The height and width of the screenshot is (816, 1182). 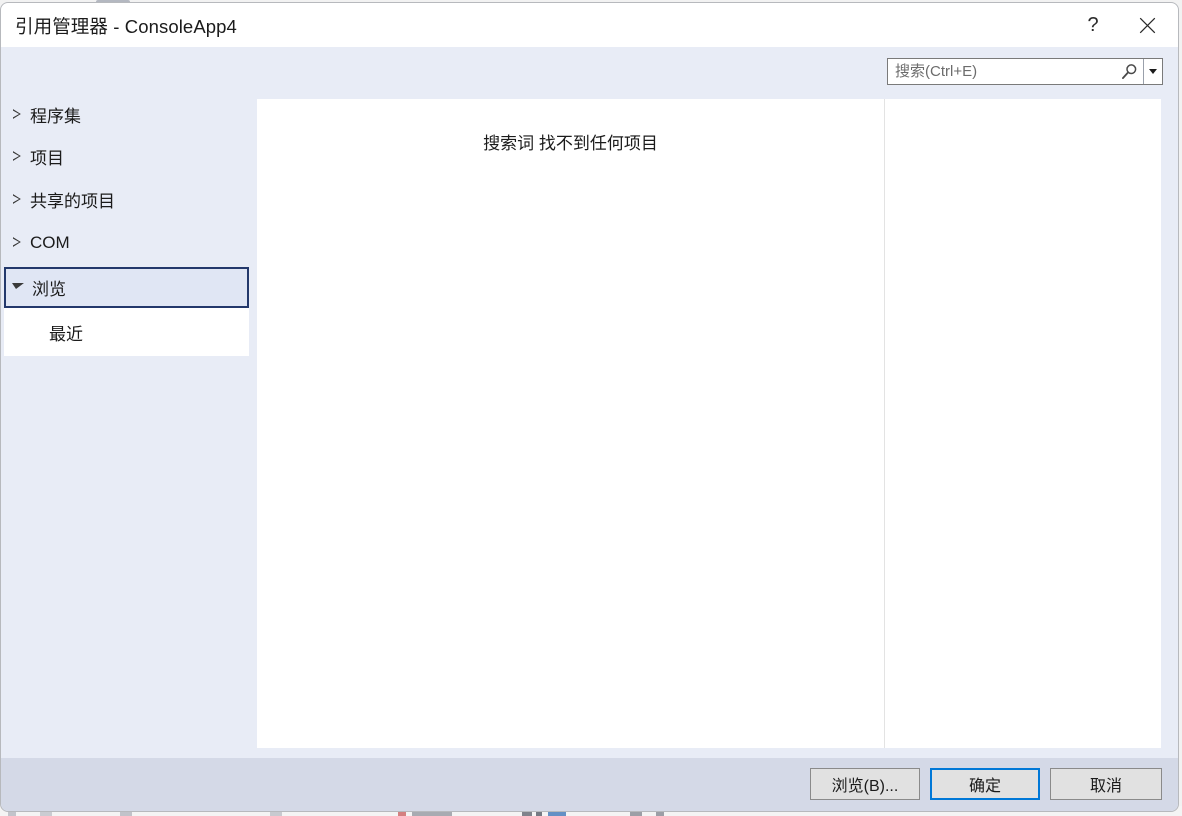 I want to click on empty-state-message: 搜索词 找不到任何项目, so click(x=570, y=143).